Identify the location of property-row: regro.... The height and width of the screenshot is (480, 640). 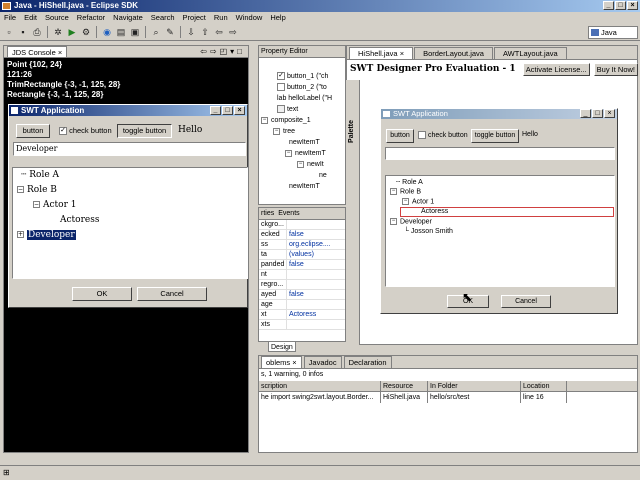
(302, 285).